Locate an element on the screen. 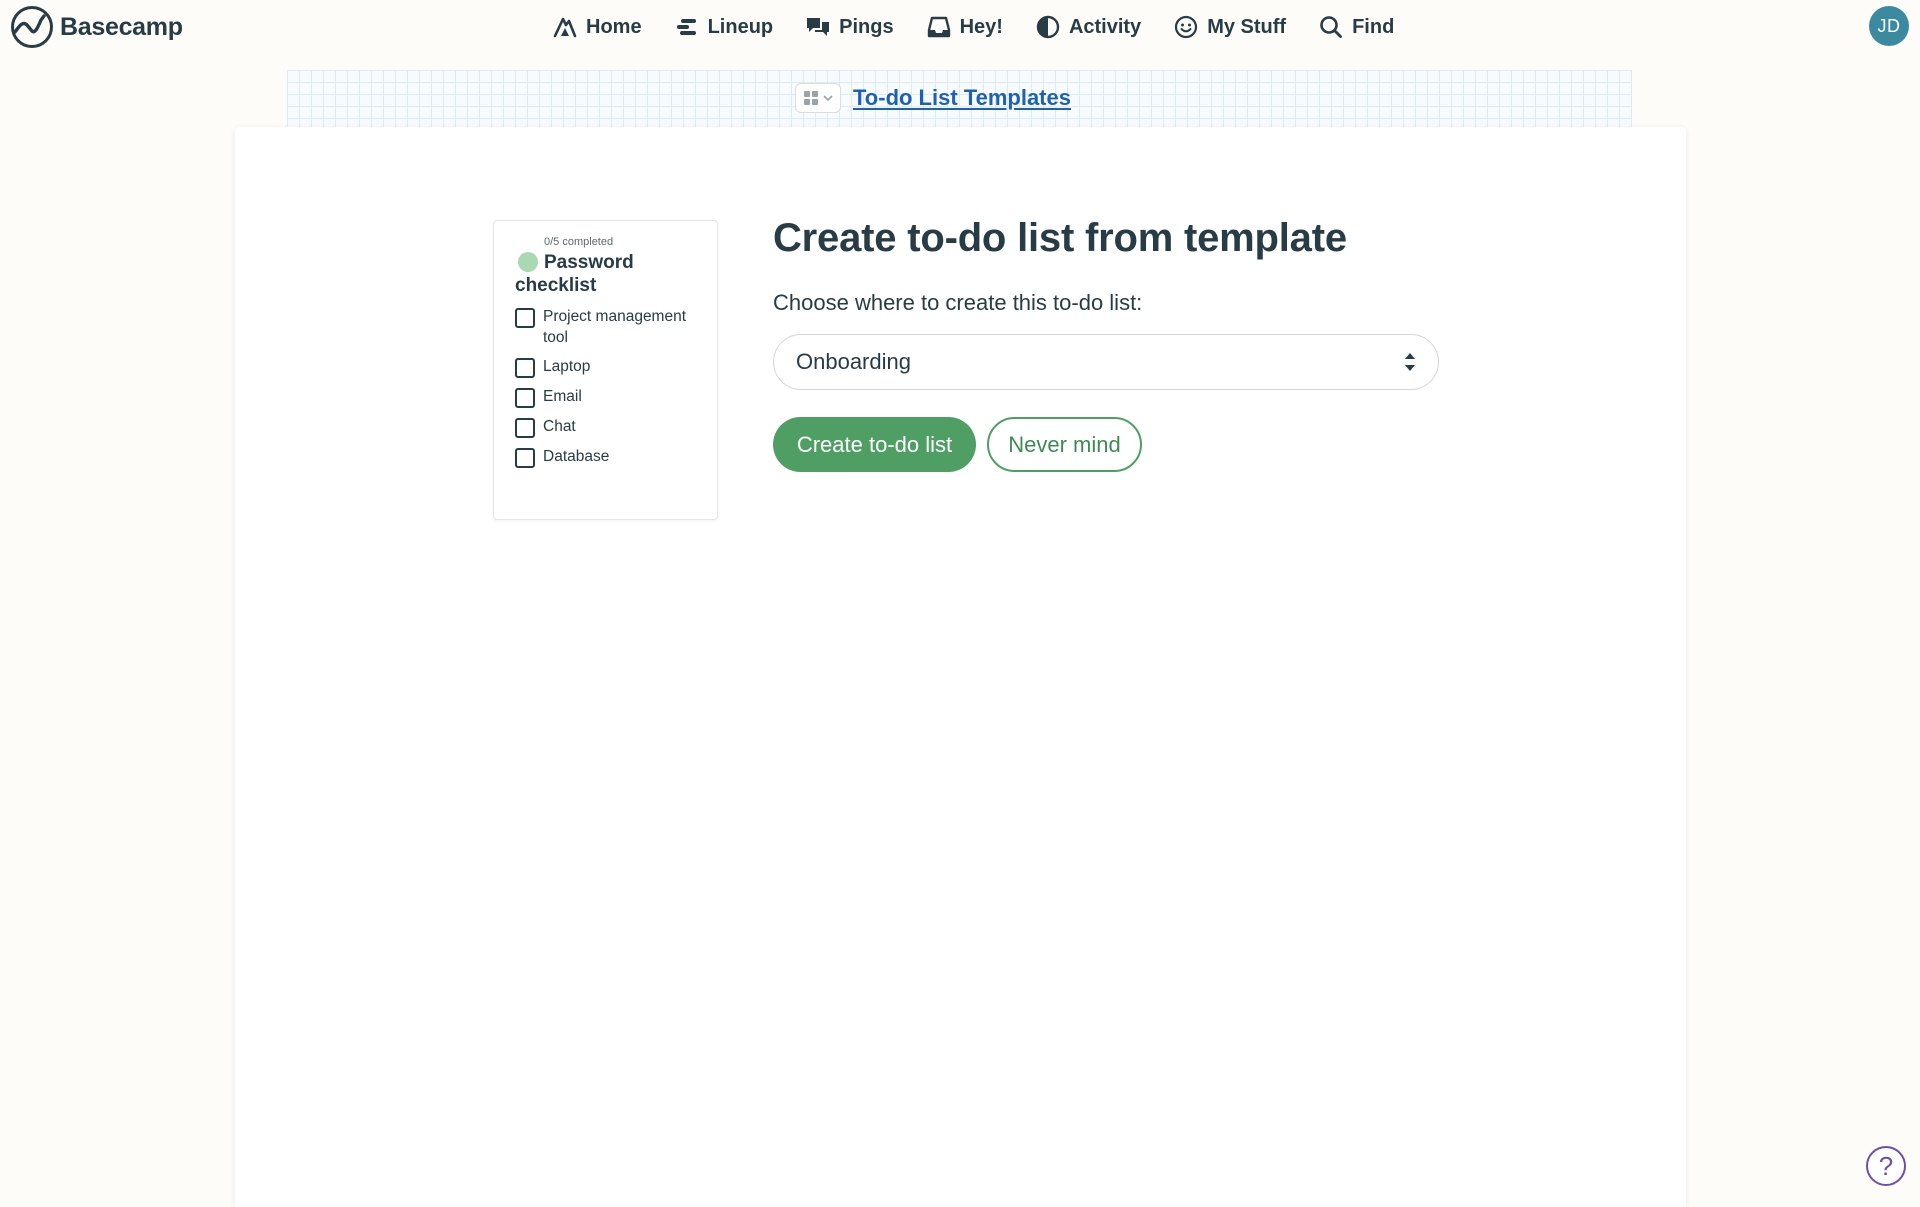 Image resolution: width=1920 pixels, height=1207 pixels. activity-icon is located at coordinates (1048, 27).